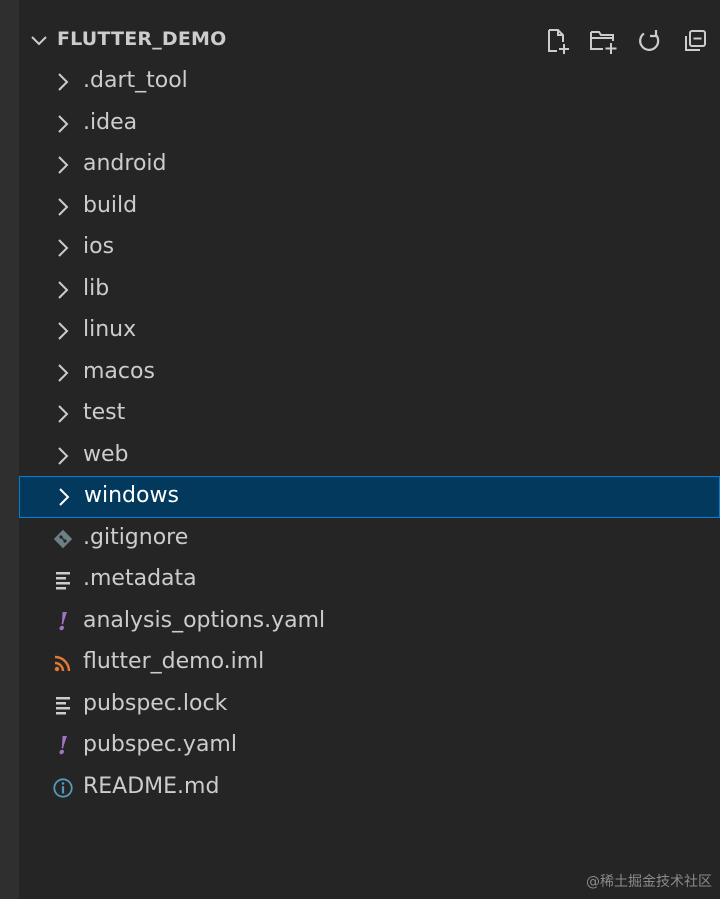  Describe the element at coordinates (369, 40) in the screenshot. I see `explorer-header: FLUTTER_DEMO` at that location.